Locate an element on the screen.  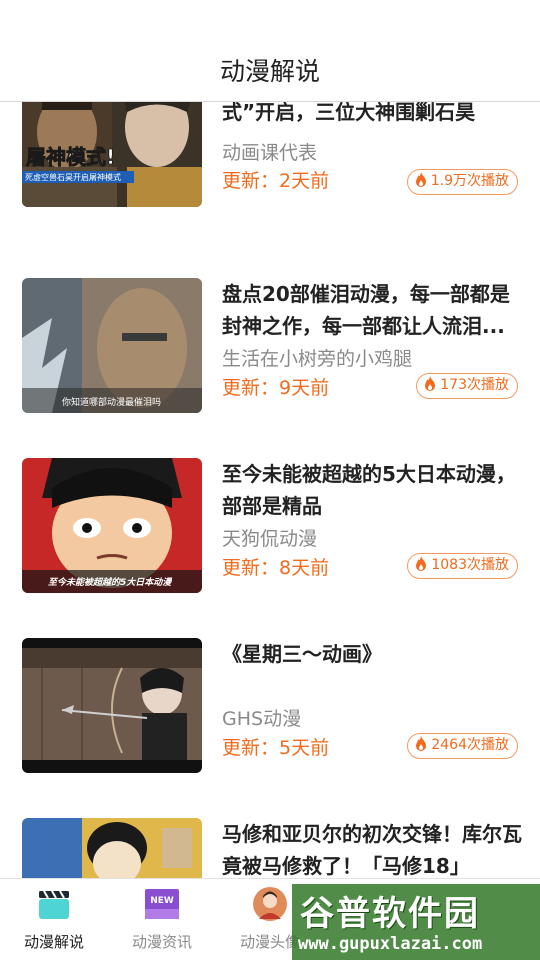
site-watermark: 谷普软件园 www.gupuxlazai.com is located at coordinates (416, 922).